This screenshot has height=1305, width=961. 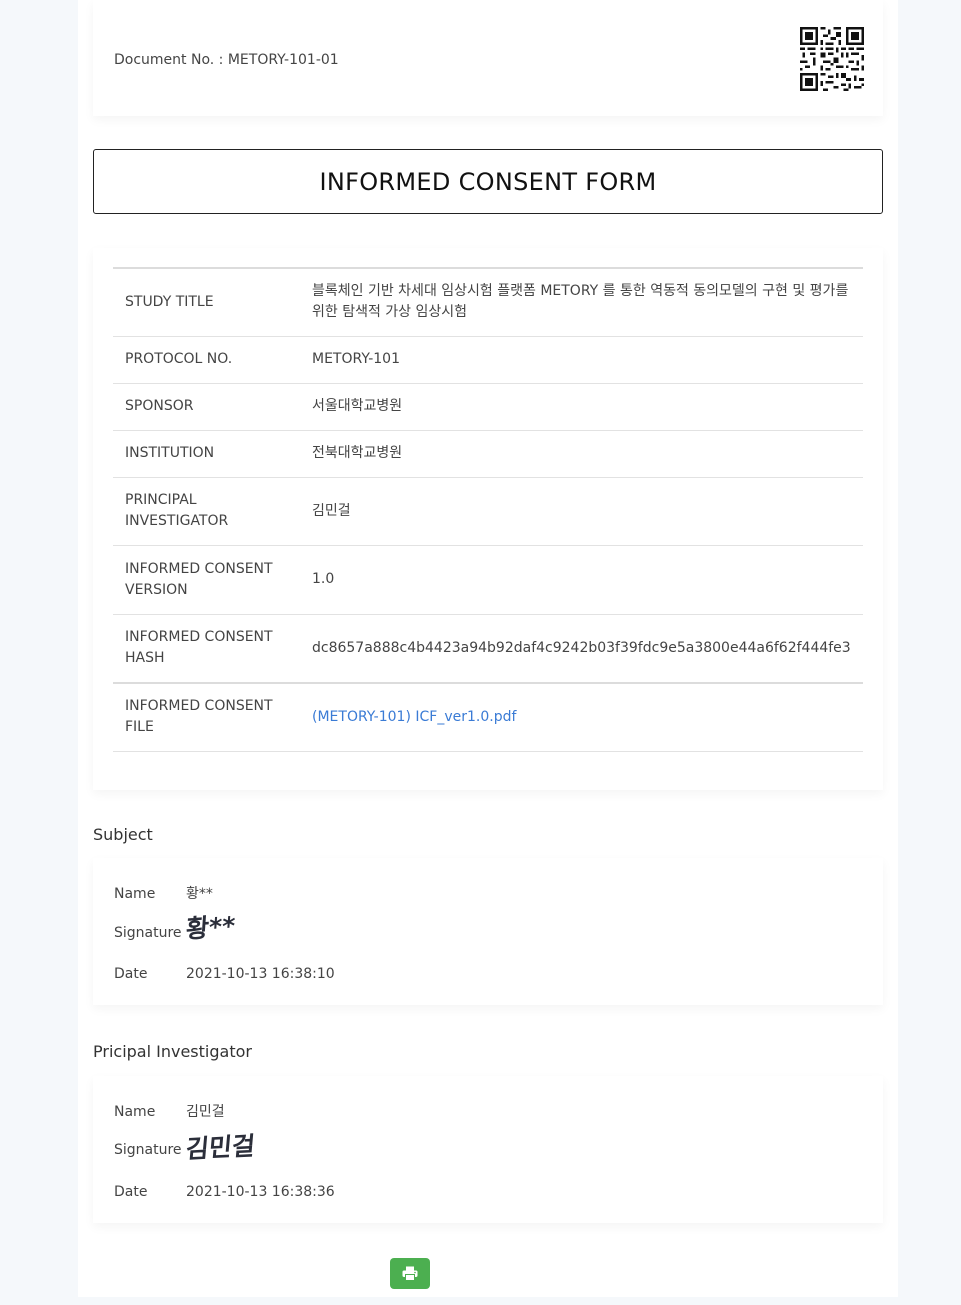 What do you see at coordinates (206, 302) in the screenshot?
I see `row-label: STUDY TITLE` at bounding box center [206, 302].